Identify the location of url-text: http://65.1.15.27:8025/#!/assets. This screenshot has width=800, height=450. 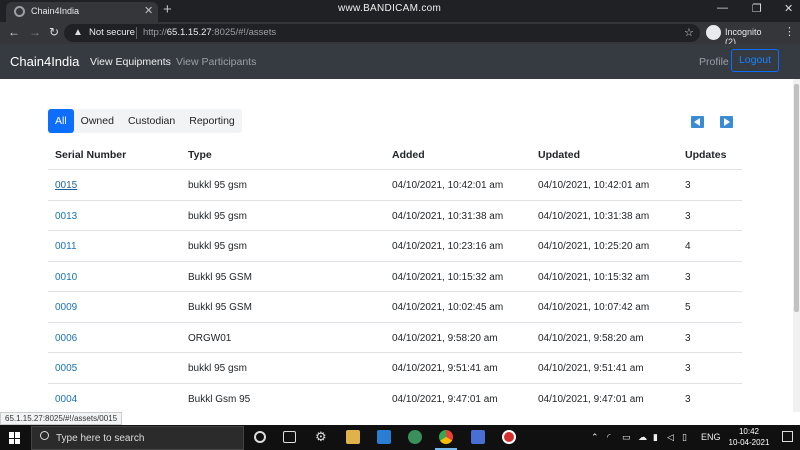
(209, 32).